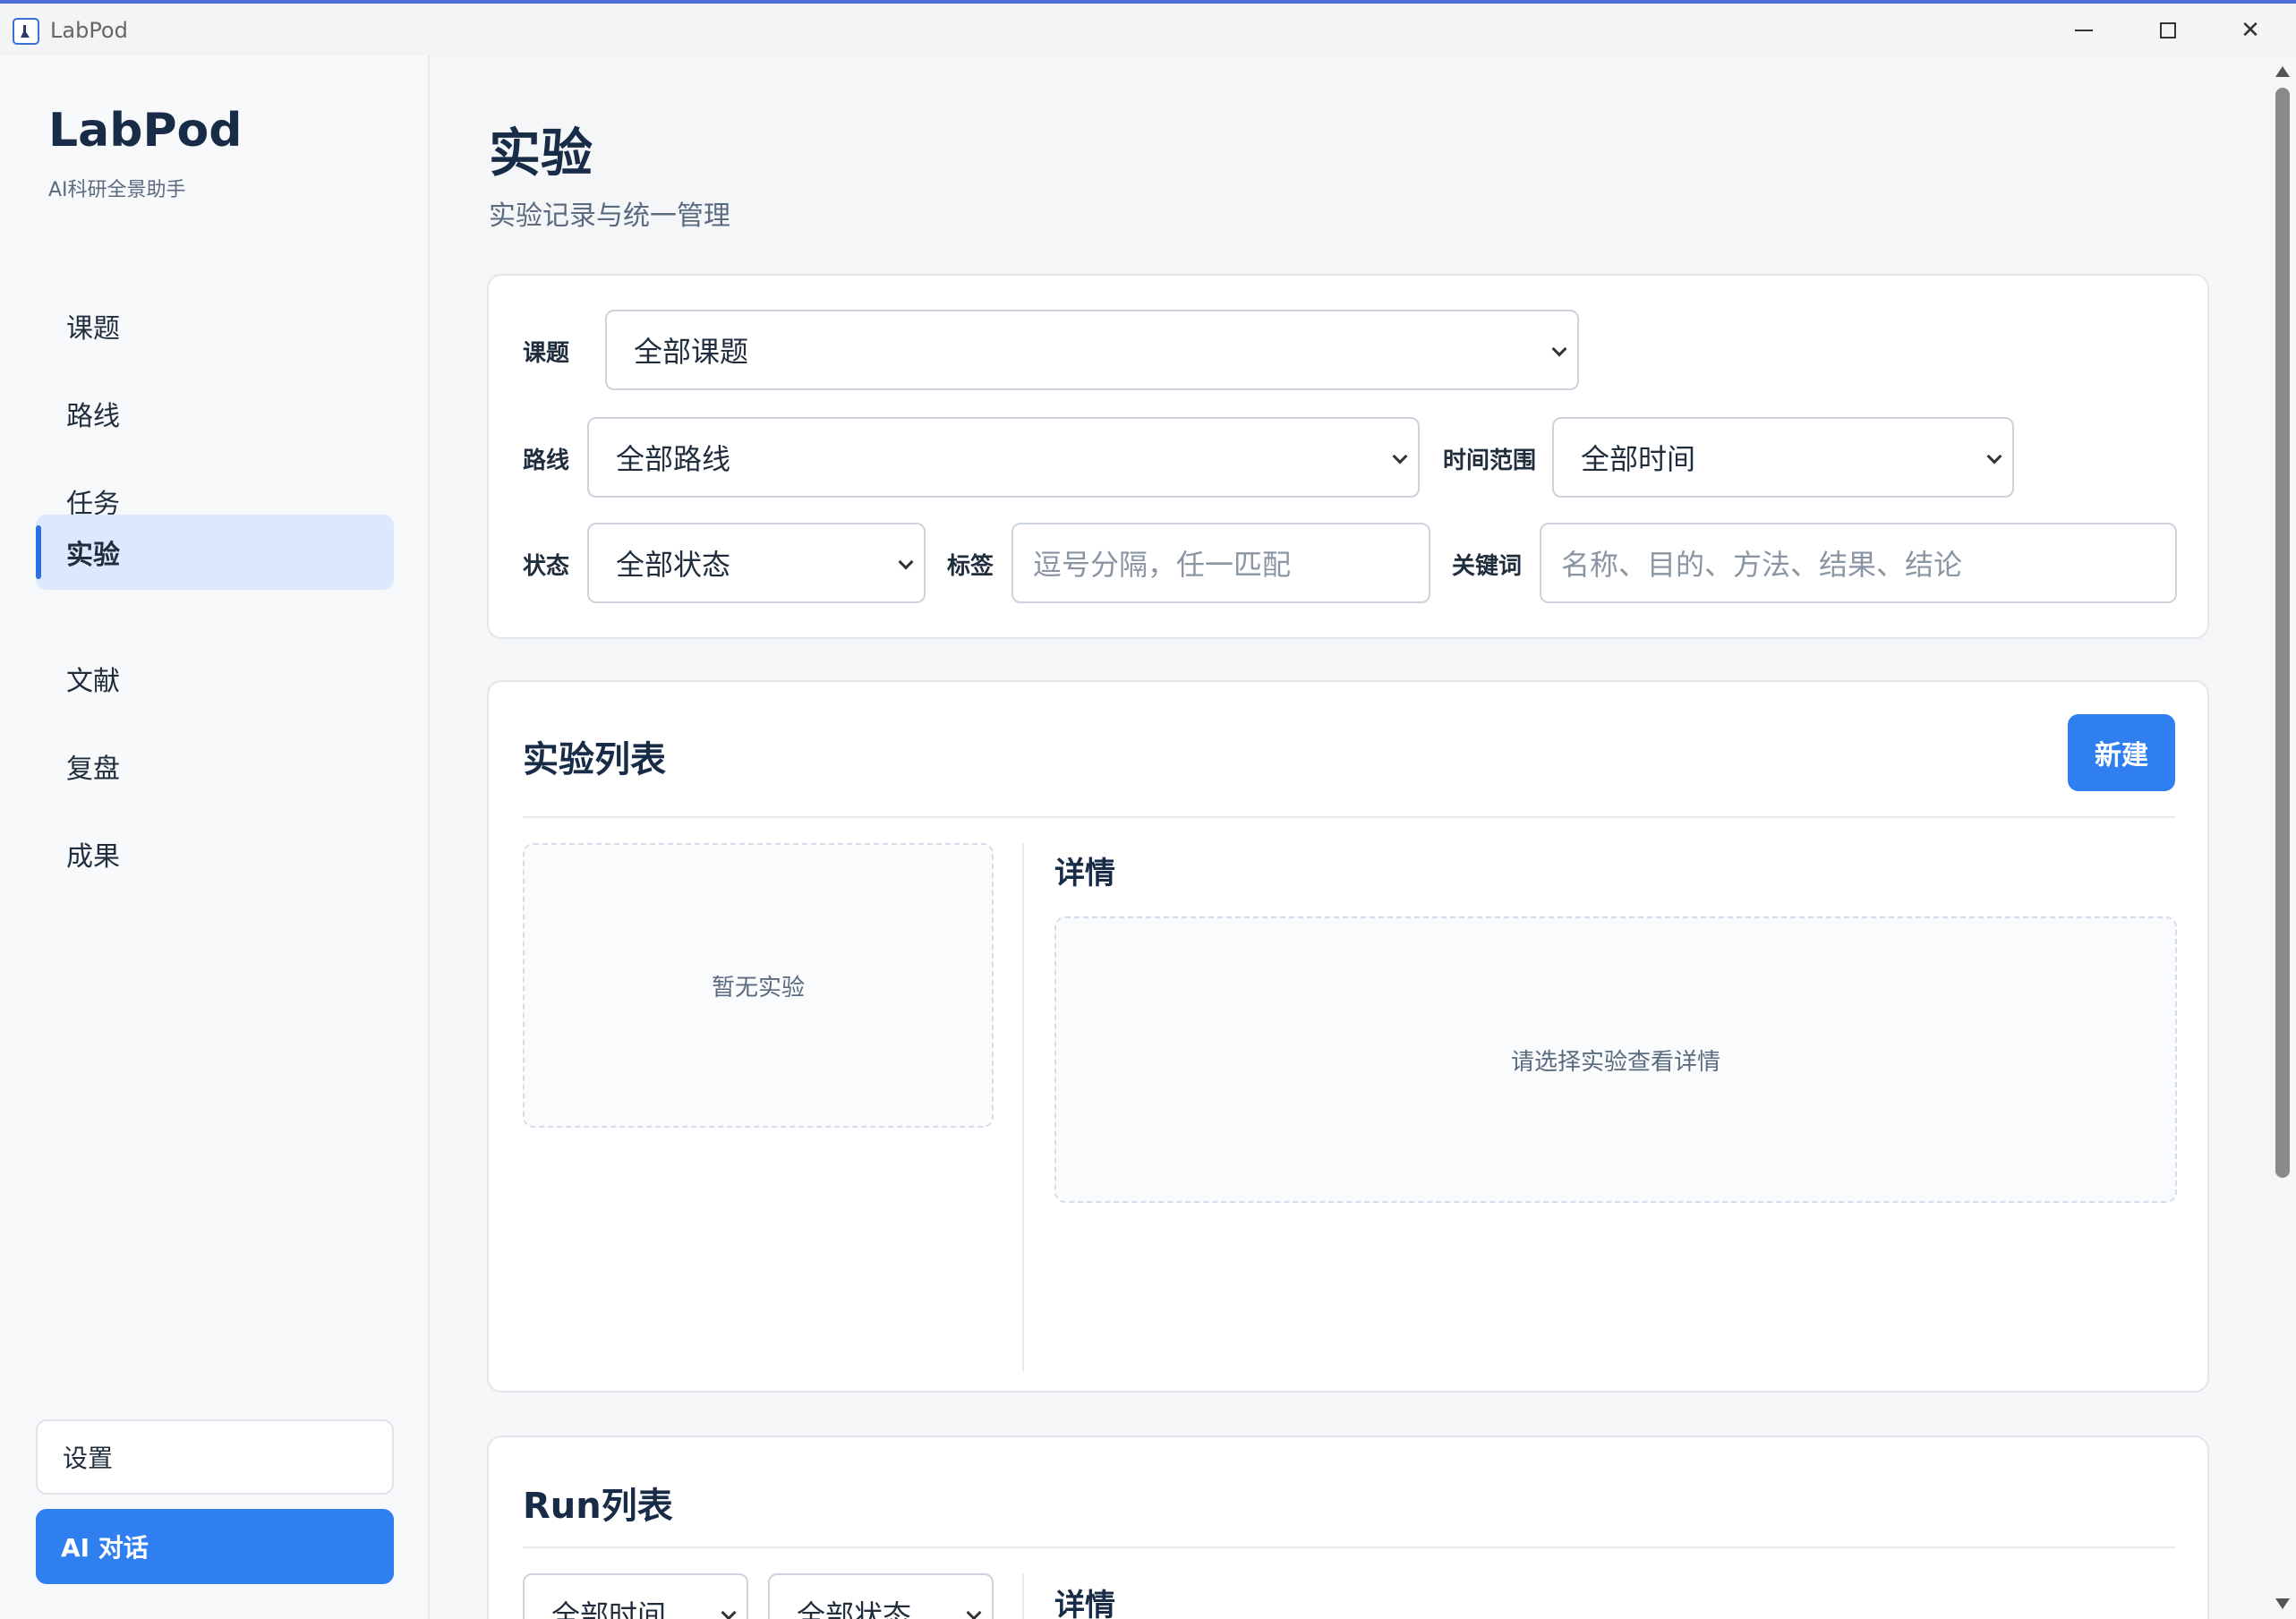  What do you see at coordinates (546, 566) in the screenshot?
I see `status-label: 状态` at bounding box center [546, 566].